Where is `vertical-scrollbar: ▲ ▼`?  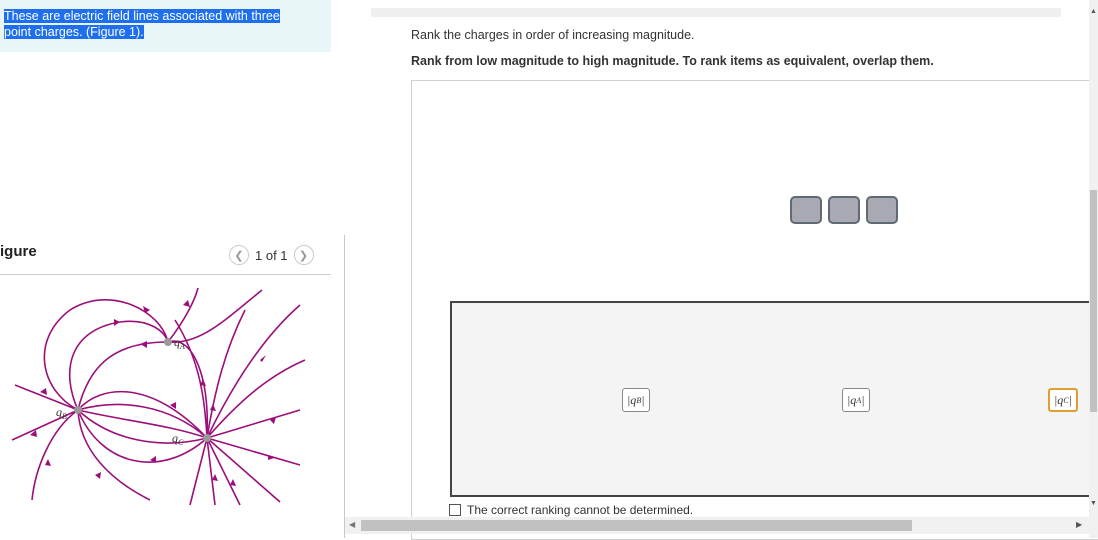 vertical-scrollbar: ▲ ▼ is located at coordinates (1093, 269).